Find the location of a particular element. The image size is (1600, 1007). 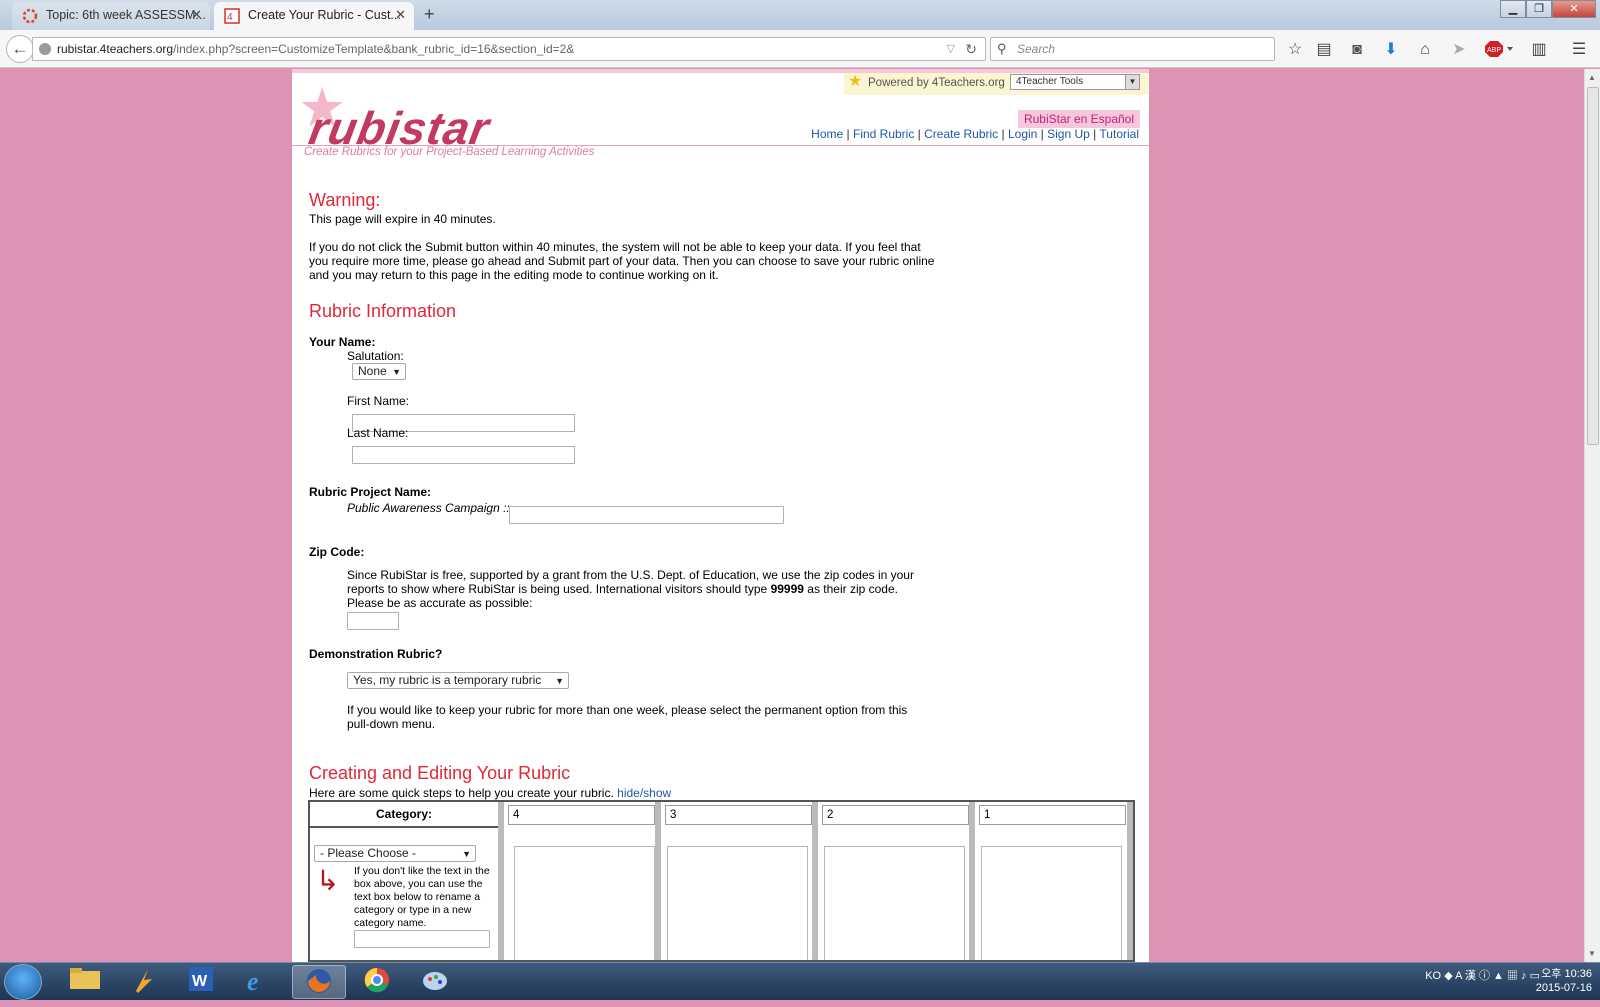

help-icon: ⓘ is located at coordinates (1484, 976).